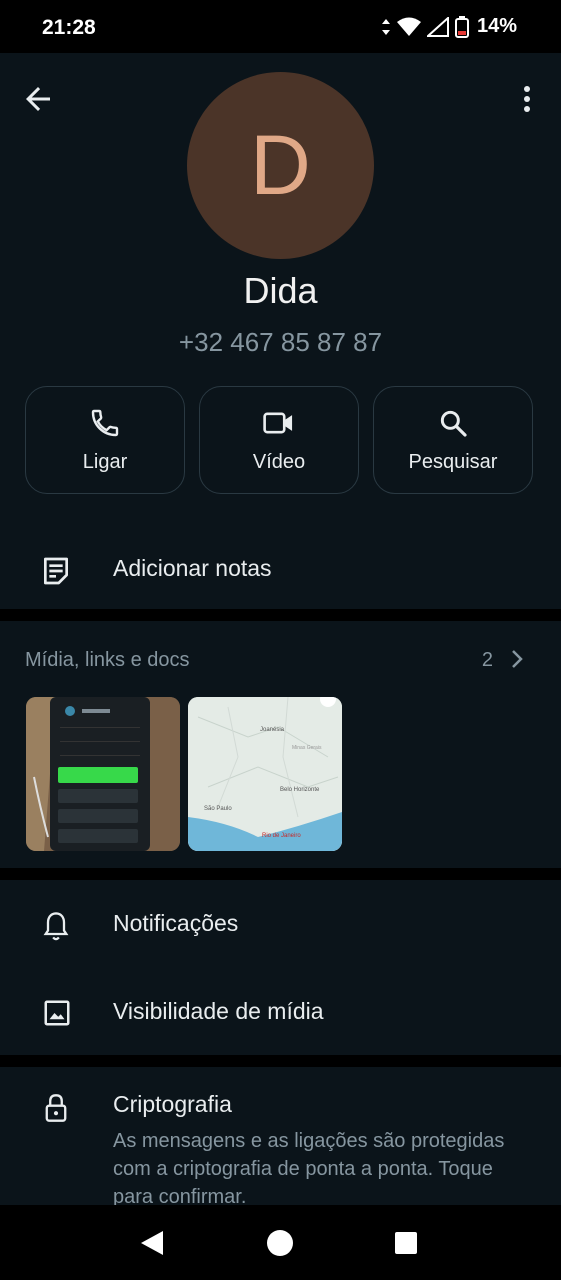 Image resolution: width=561 pixels, height=1280 pixels. Describe the element at coordinates (453, 461) in the screenshot. I see `search-label: Pesquisar` at that location.